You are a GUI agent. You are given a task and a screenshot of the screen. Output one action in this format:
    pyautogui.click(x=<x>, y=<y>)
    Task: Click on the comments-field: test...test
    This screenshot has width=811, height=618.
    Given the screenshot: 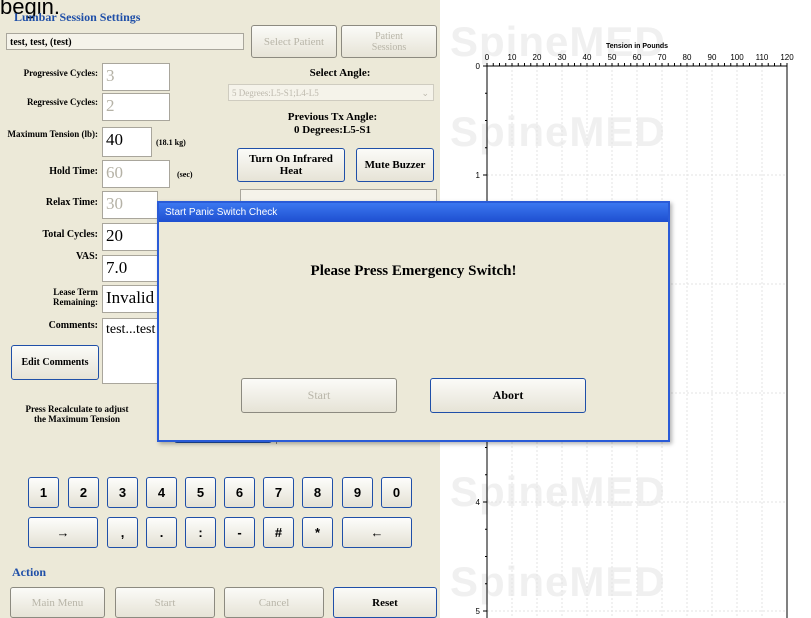 What is the action you would take?
    pyautogui.click(x=130, y=351)
    